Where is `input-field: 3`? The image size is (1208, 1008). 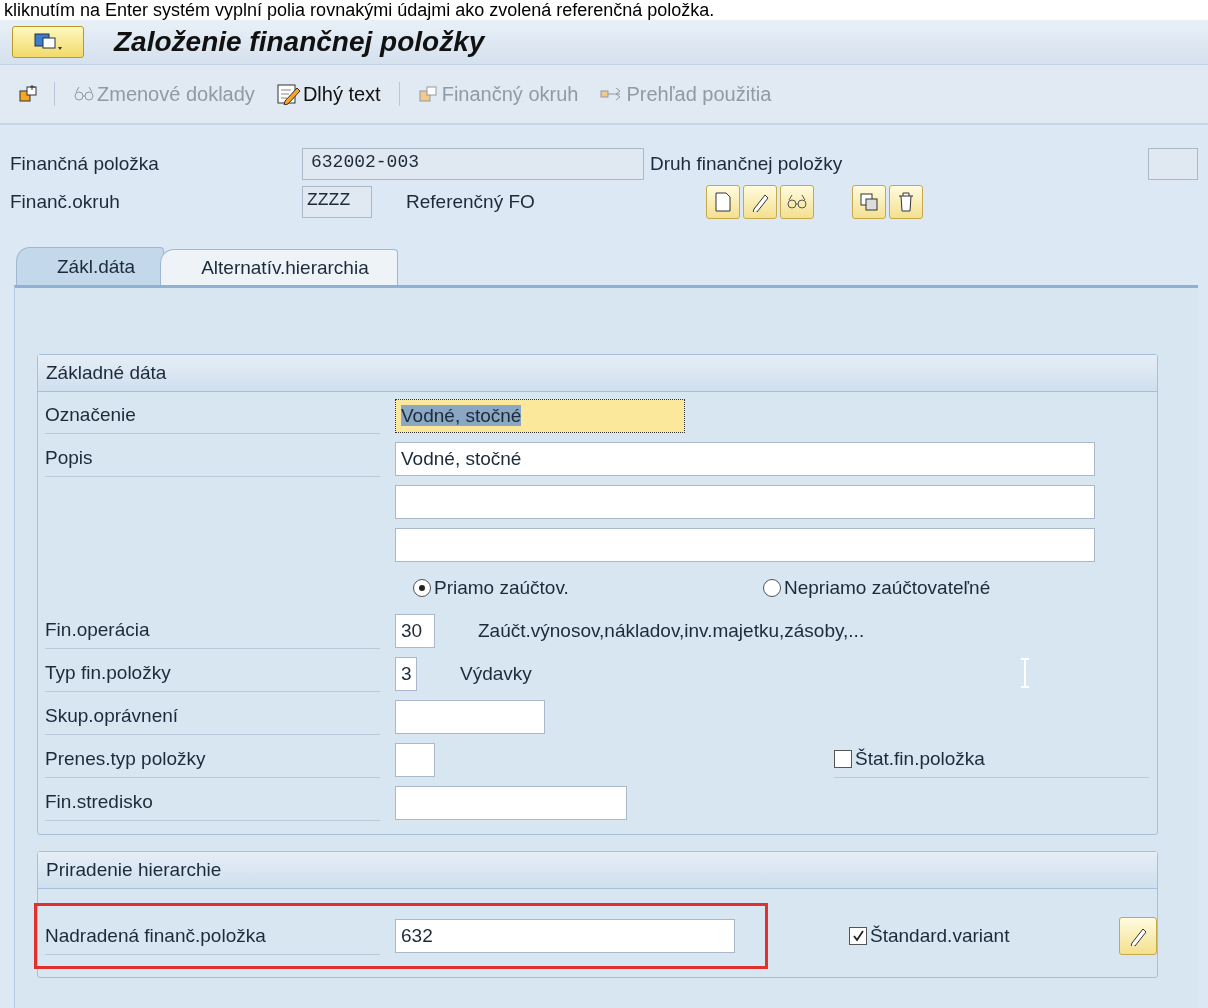 input-field: 3 is located at coordinates (406, 673).